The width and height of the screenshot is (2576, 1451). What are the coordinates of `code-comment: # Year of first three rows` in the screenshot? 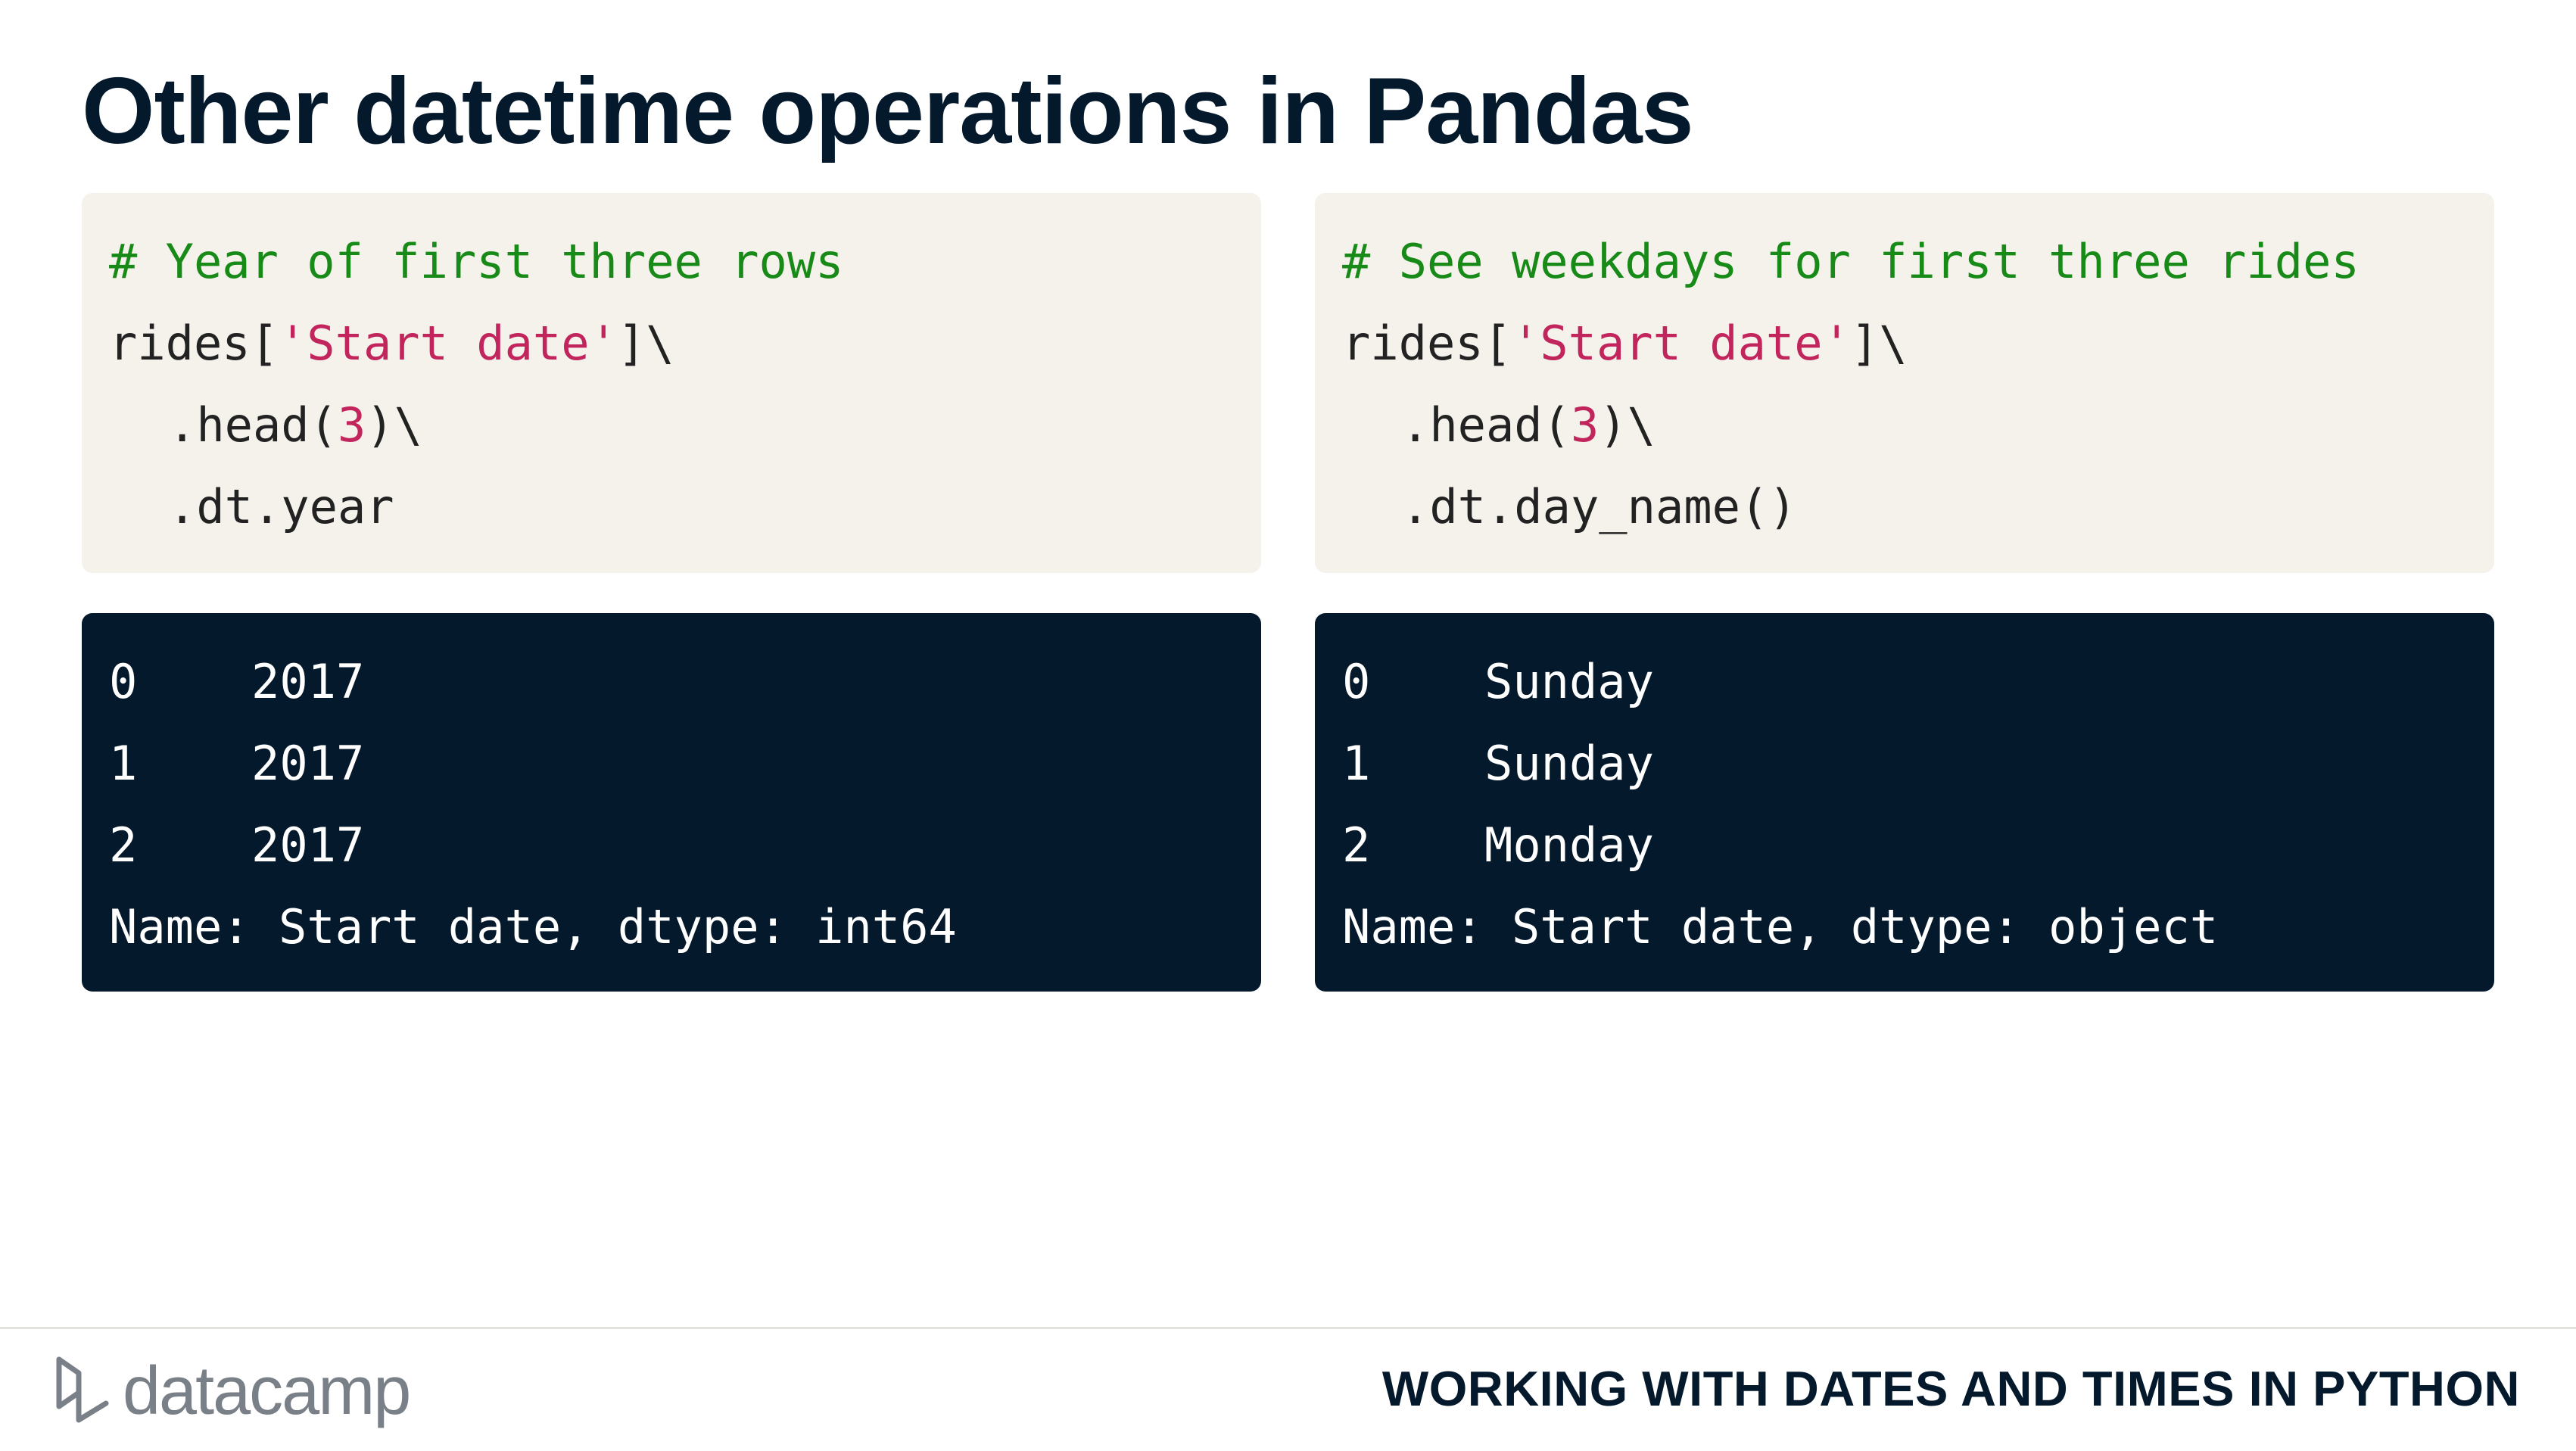 It's located at (671, 262).